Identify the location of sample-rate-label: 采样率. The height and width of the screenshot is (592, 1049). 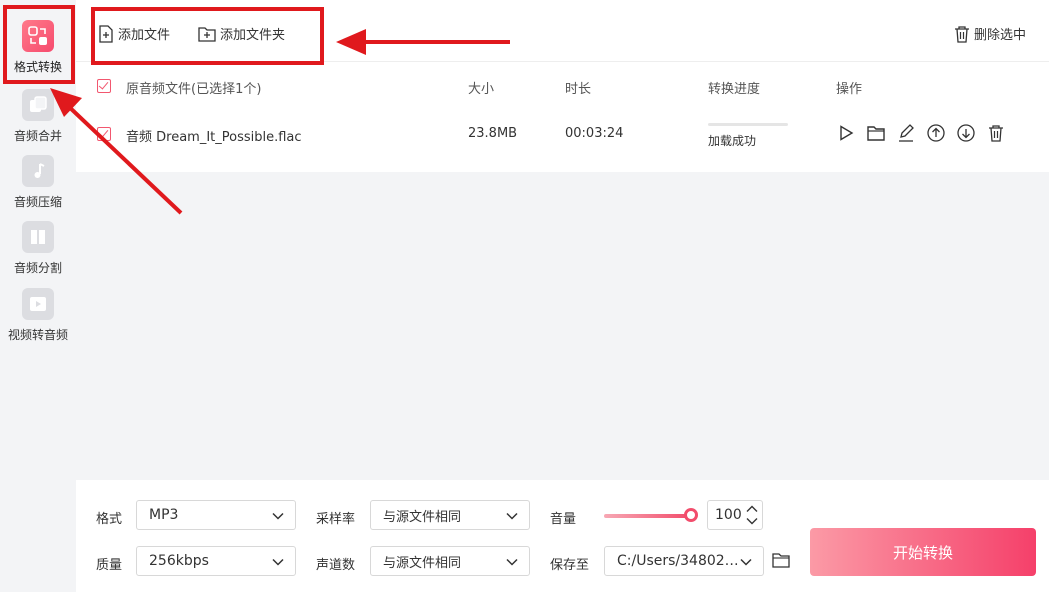
(336, 519).